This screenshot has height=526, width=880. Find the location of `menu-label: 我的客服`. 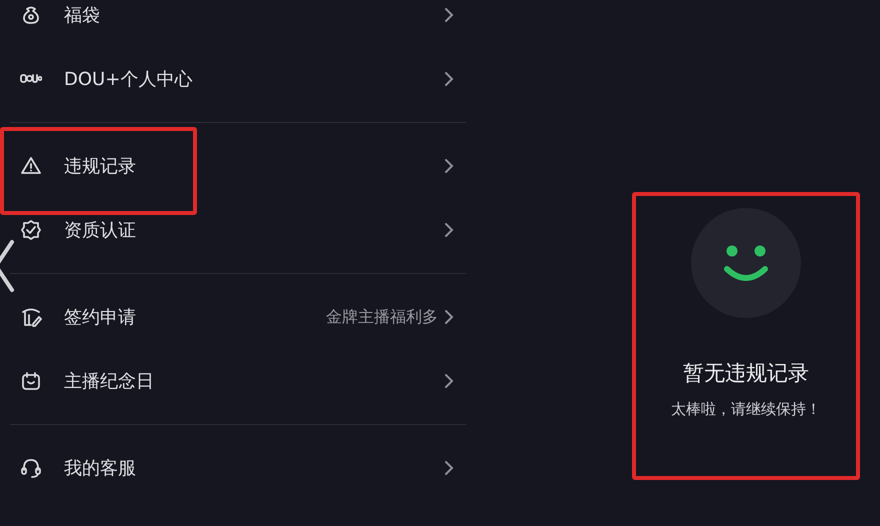

menu-label: 我的客服 is located at coordinates (100, 468).